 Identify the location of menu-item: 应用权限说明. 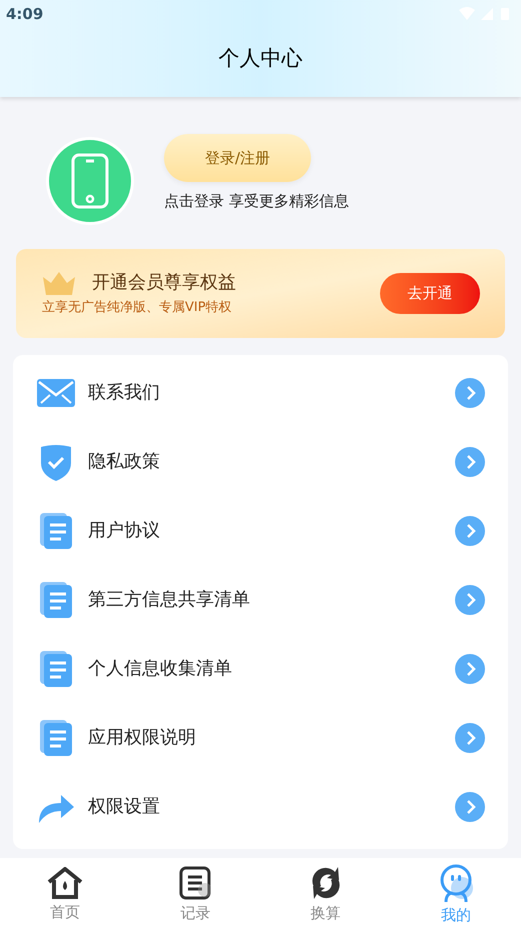
(260, 737).